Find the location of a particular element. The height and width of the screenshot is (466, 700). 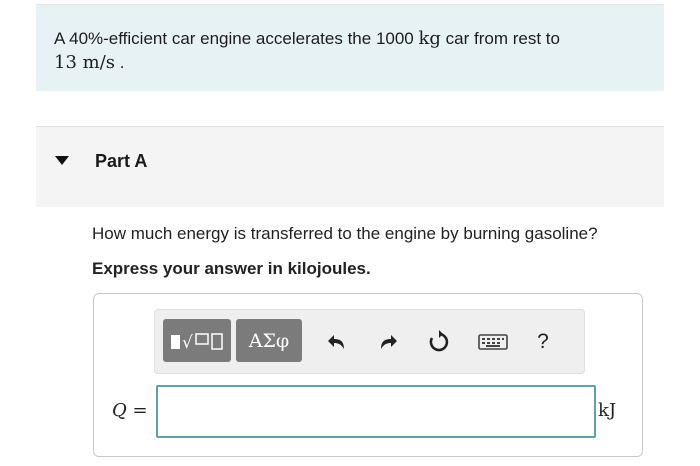

problem-unit-mass: kg is located at coordinates (429, 38).